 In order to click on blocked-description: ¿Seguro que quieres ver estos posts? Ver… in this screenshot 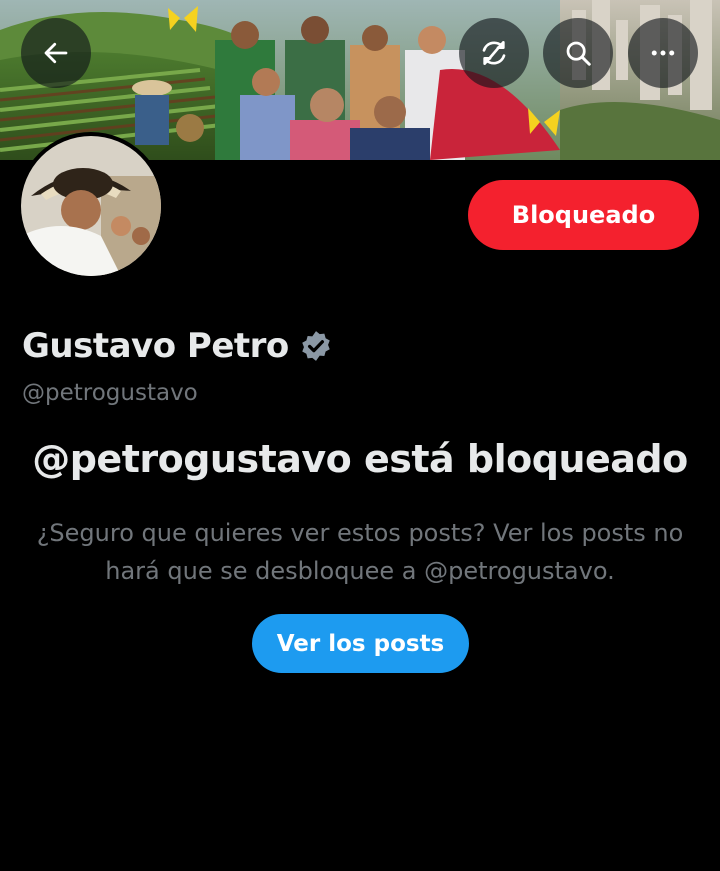, I will do `click(360, 552)`.